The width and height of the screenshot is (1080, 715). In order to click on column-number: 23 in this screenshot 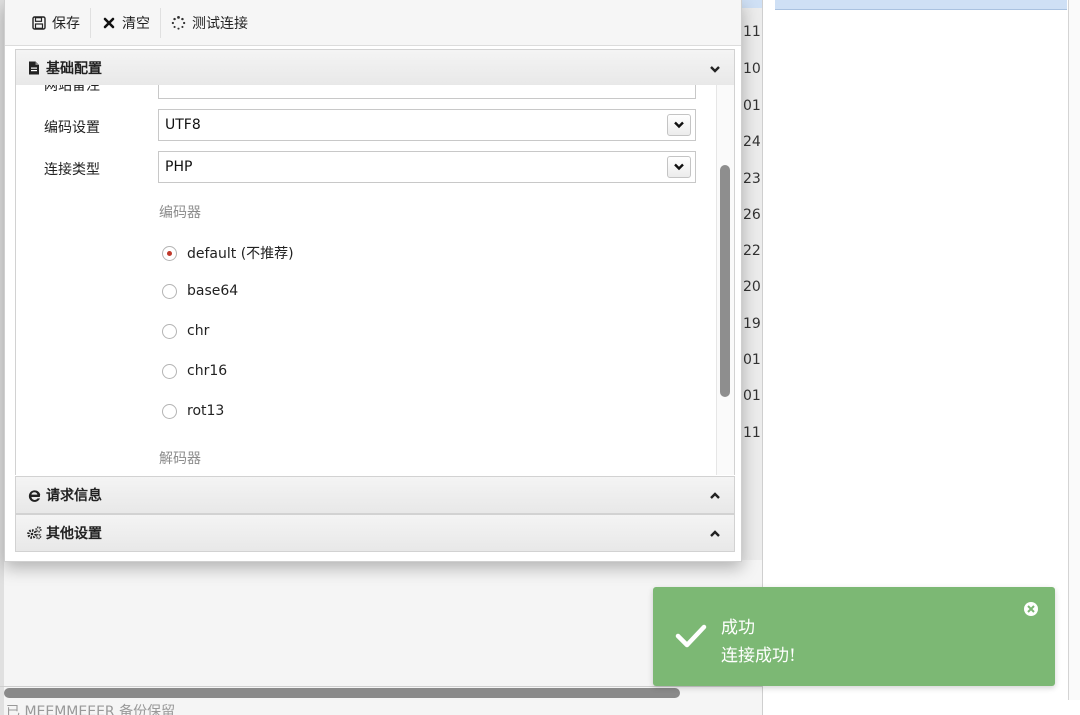, I will do `click(752, 179)`.